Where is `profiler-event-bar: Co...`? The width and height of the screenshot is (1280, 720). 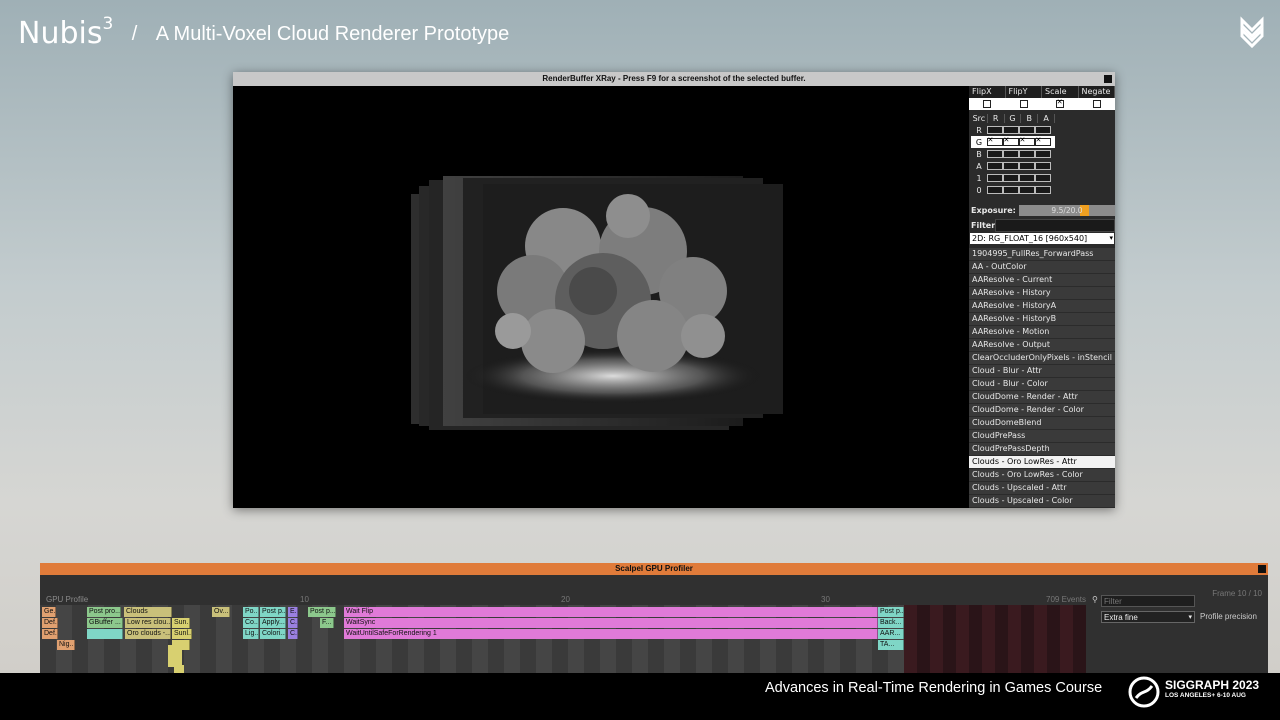 profiler-event-bar: Co... is located at coordinates (251, 623).